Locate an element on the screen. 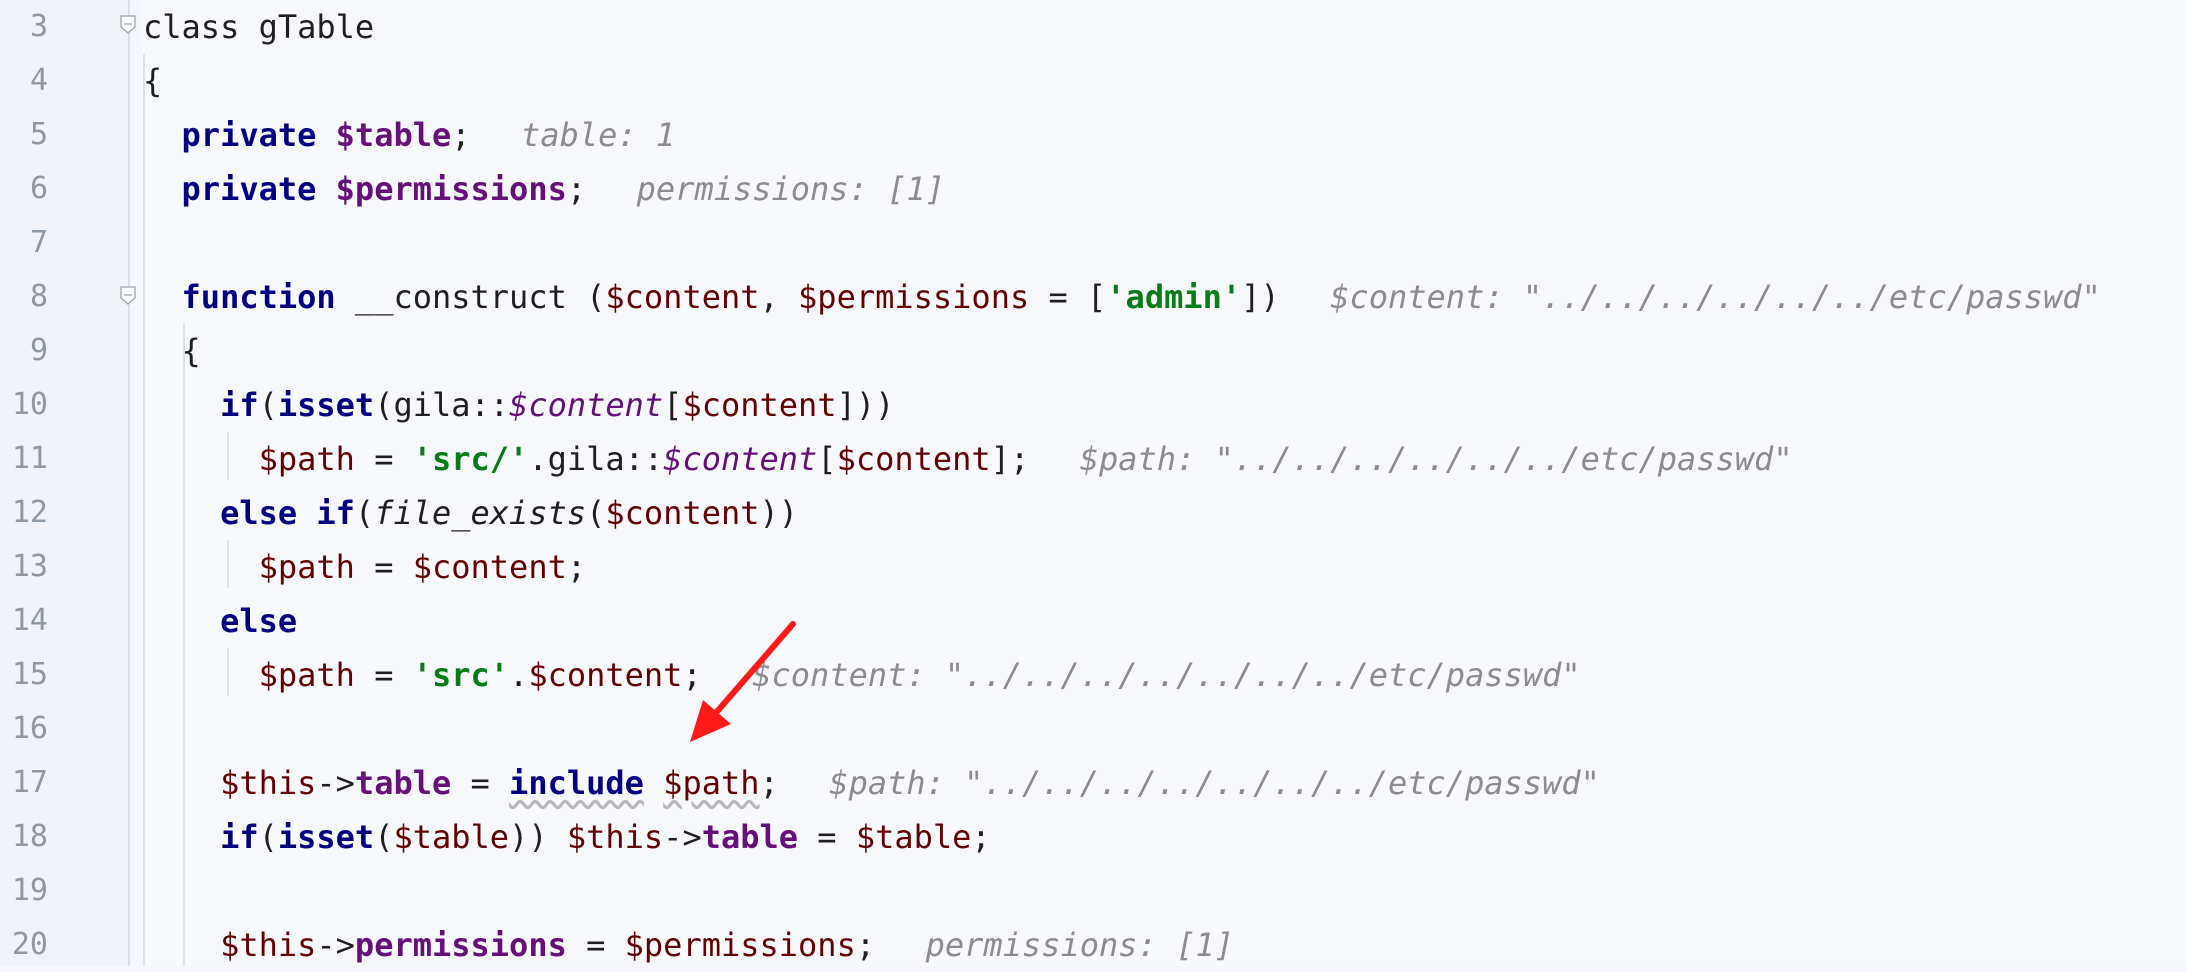 This screenshot has width=2186, height=972. line-number: 18 is located at coordinates (29, 836).